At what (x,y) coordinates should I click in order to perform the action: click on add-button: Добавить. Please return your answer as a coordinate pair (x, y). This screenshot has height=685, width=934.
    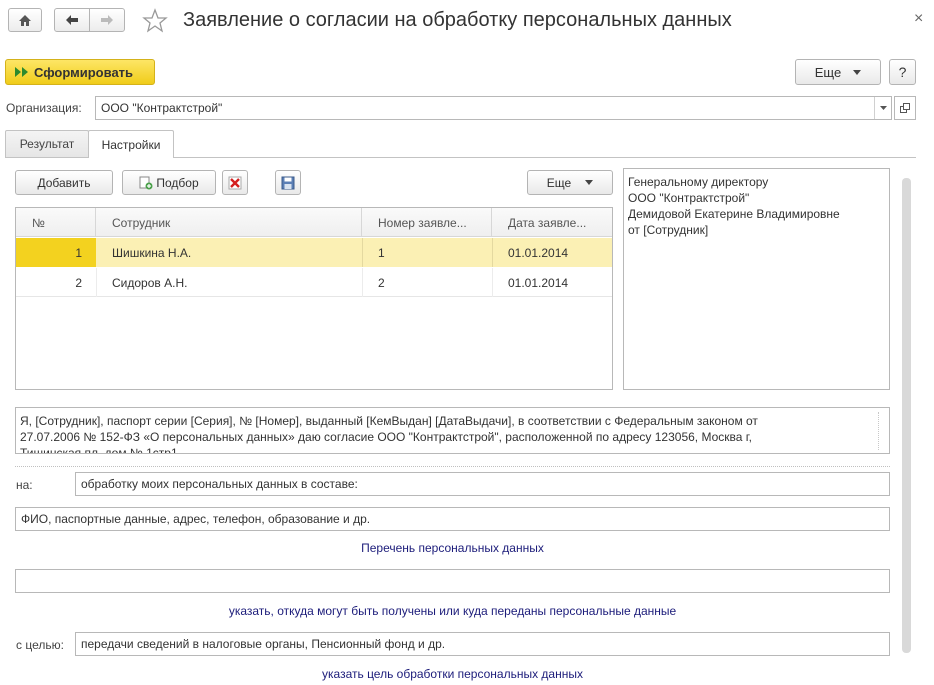
    Looking at the image, I should click on (64, 182).